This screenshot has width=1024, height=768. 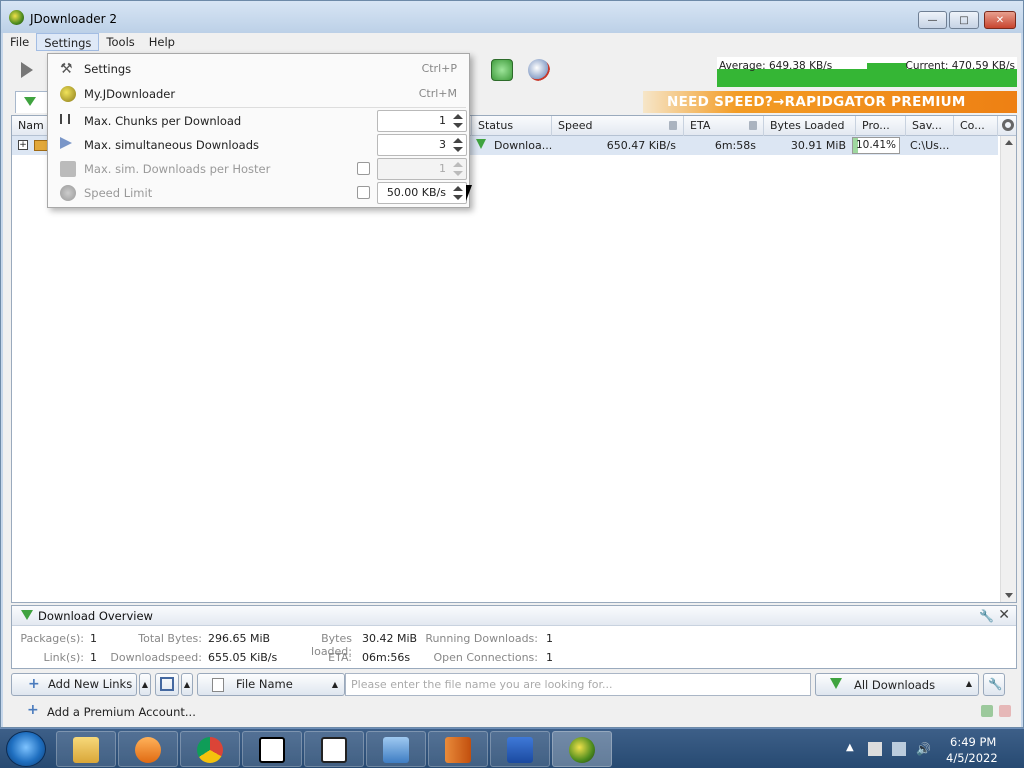 What do you see at coordinates (986, 616) in the screenshot?
I see `wrench-icon: 🔧` at bounding box center [986, 616].